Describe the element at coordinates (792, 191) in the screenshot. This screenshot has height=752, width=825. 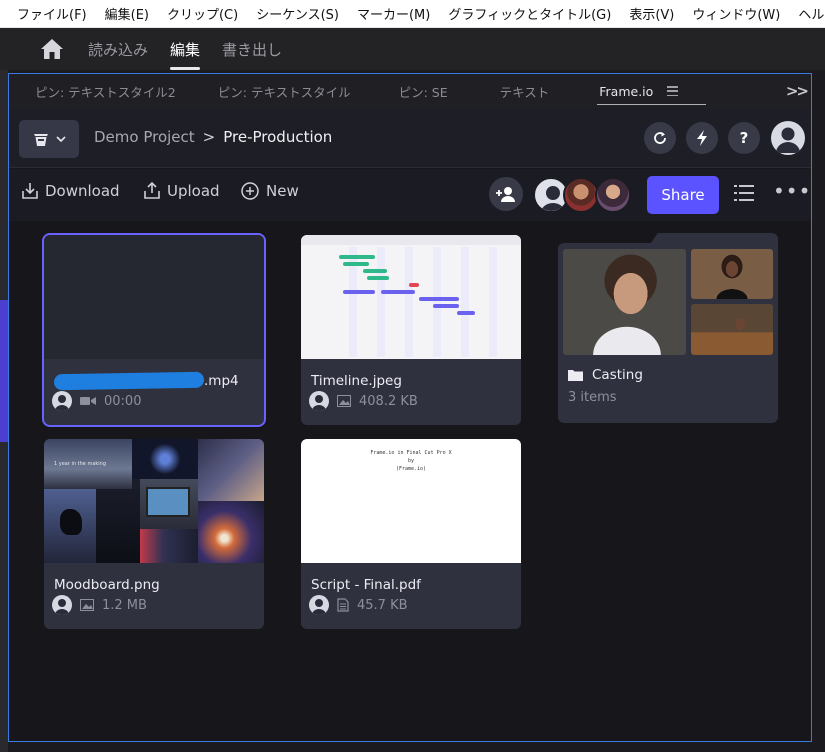
I see `more-options-icon: •••` at that location.